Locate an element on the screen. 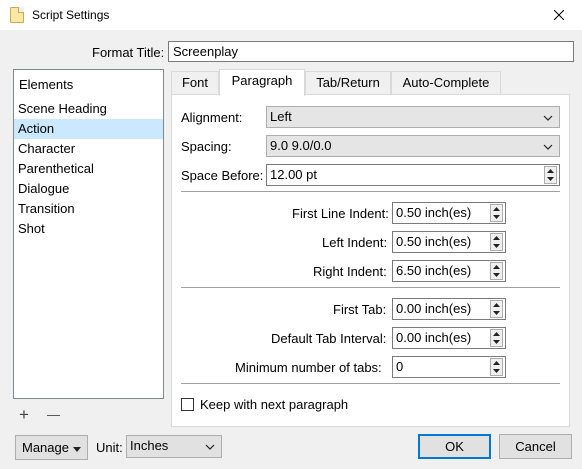  default-tab-interval-input: 0.00 inch(es) is located at coordinates (449, 338).